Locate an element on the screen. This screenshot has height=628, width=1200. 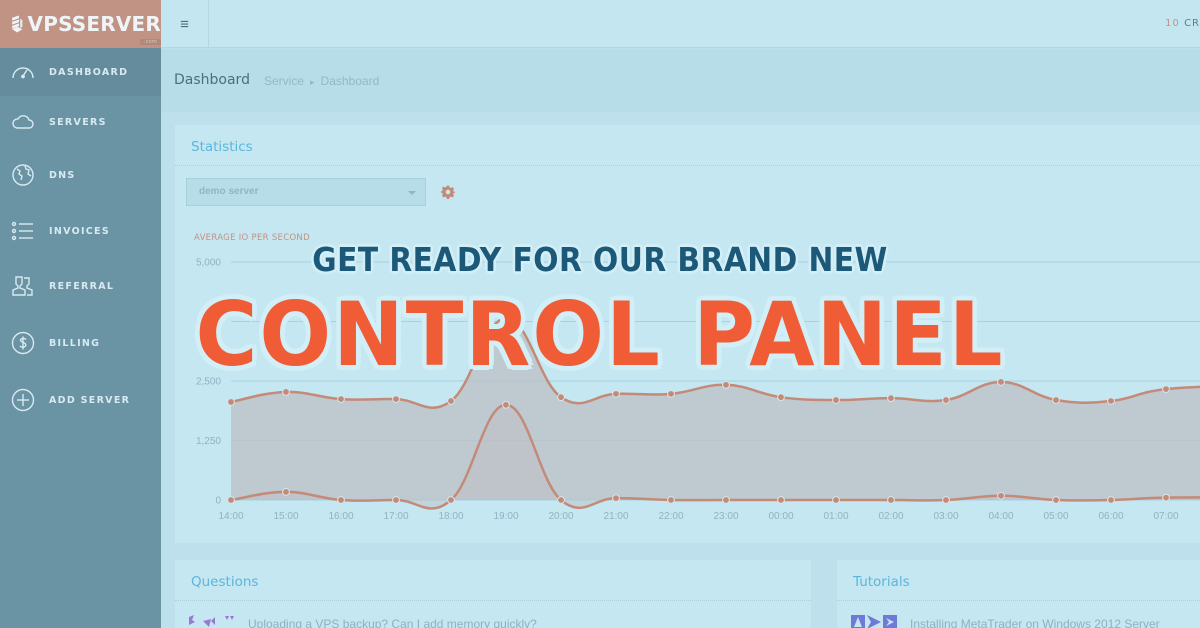
sidebar-item-add-server: ADD SERVER is located at coordinates (80, 400).